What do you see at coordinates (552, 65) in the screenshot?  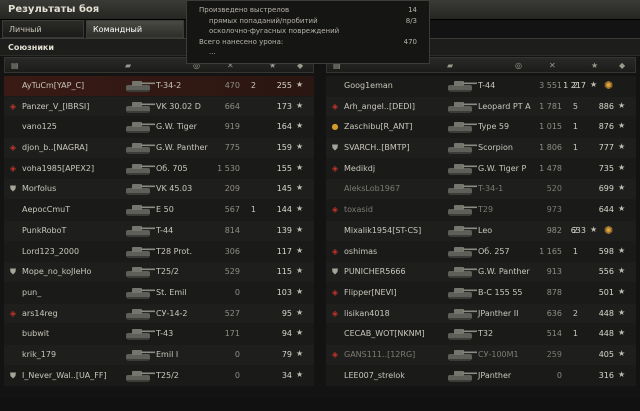 I see `frags-sort-icon: ✕` at bounding box center [552, 65].